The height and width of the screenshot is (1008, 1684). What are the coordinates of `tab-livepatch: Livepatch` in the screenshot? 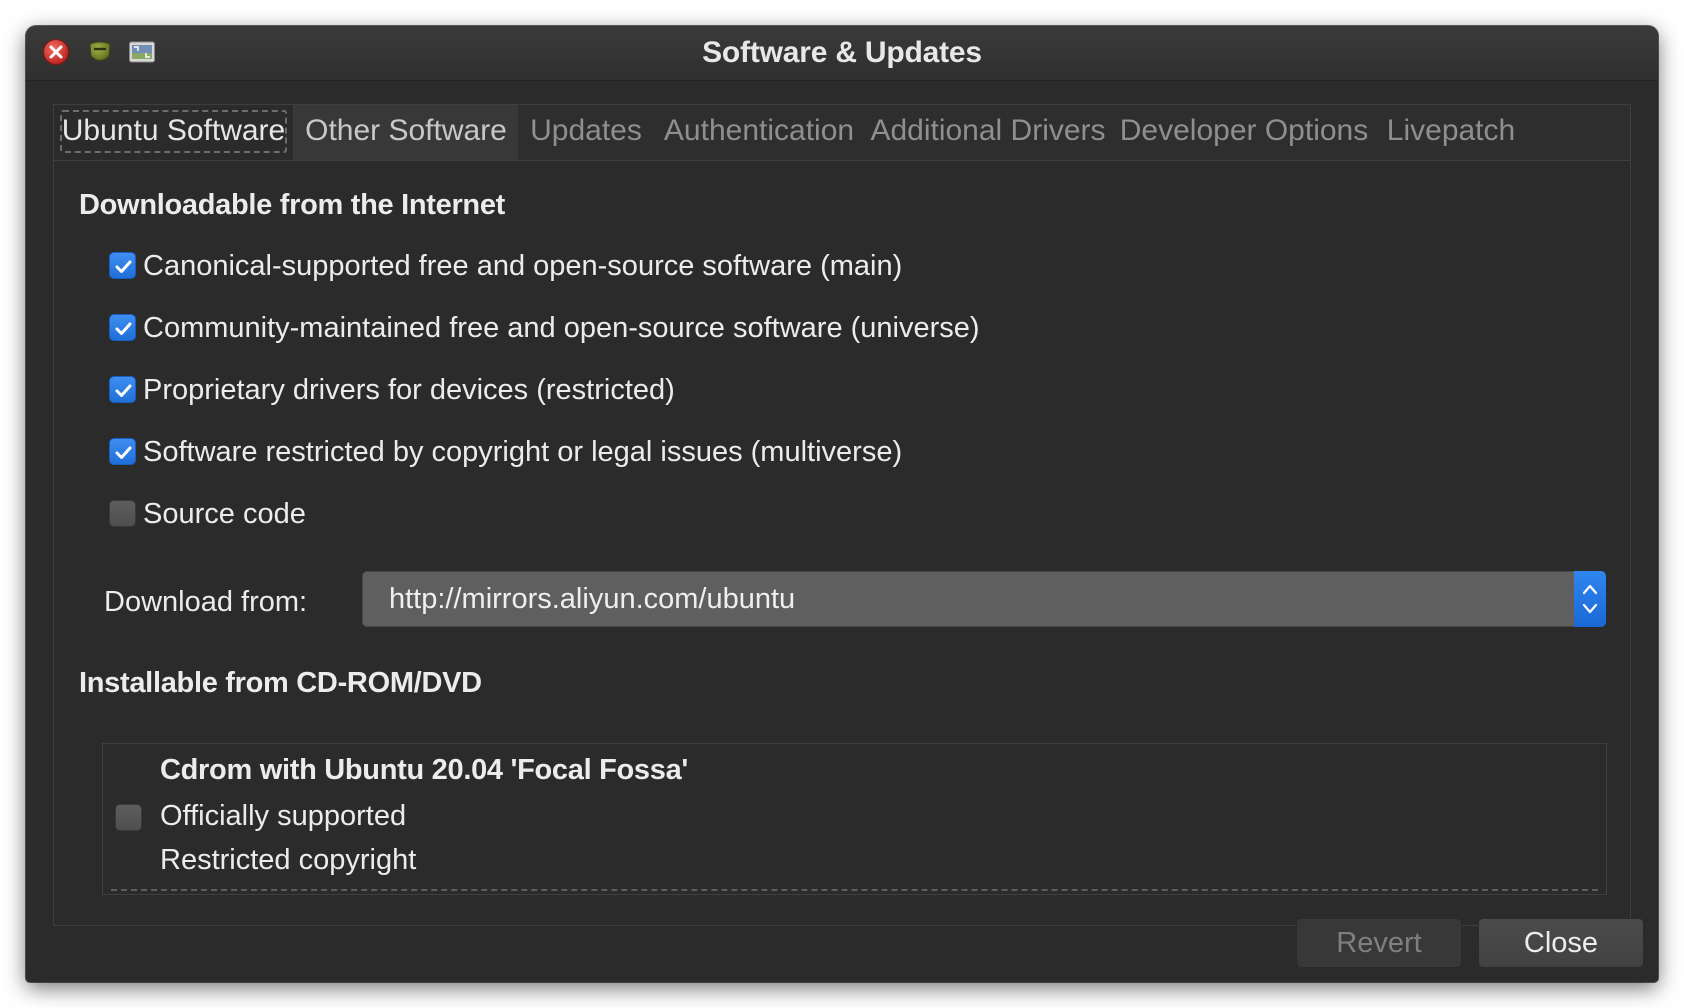 It's located at (1451, 133).